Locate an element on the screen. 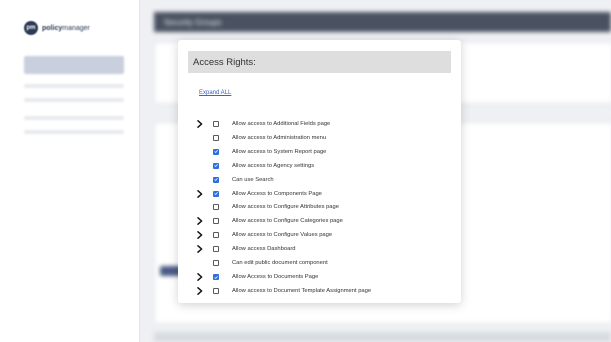  page-header: Security Groups is located at coordinates (382, 22).